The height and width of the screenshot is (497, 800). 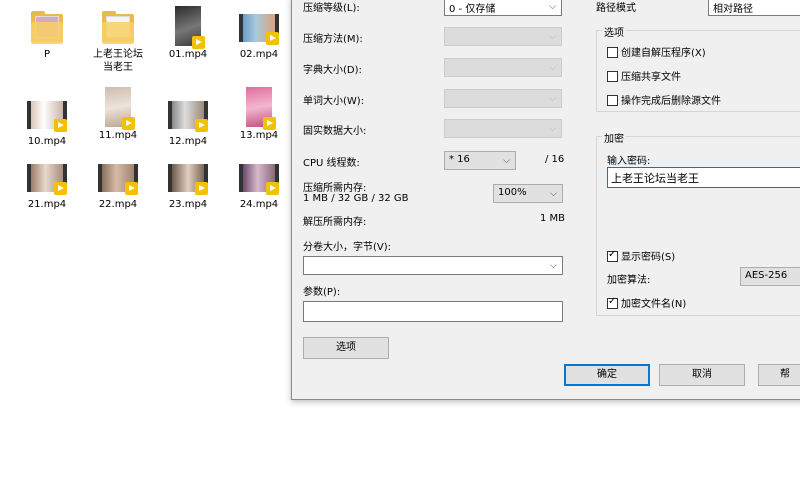 What do you see at coordinates (503, 8) in the screenshot?
I see `compression-level-select: 0 - 仅存储 ⌵` at bounding box center [503, 8].